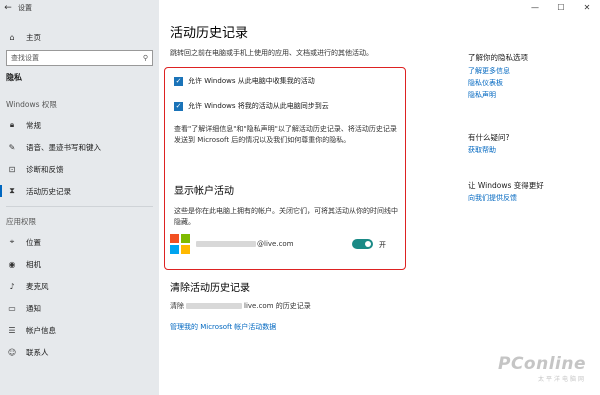  What do you see at coordinates (79, 286) in the screenshot?
I see `sidebar-item-microphone: ♪ 麦克风` at bounding box center [79, 286].